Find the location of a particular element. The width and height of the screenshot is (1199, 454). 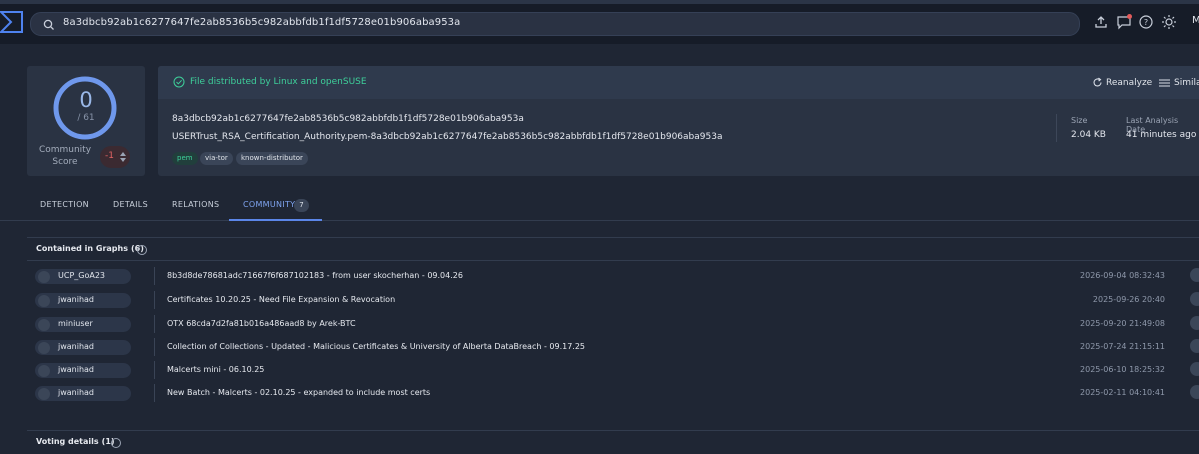

user-pill: miniuser is located at coordinates (83, 324).